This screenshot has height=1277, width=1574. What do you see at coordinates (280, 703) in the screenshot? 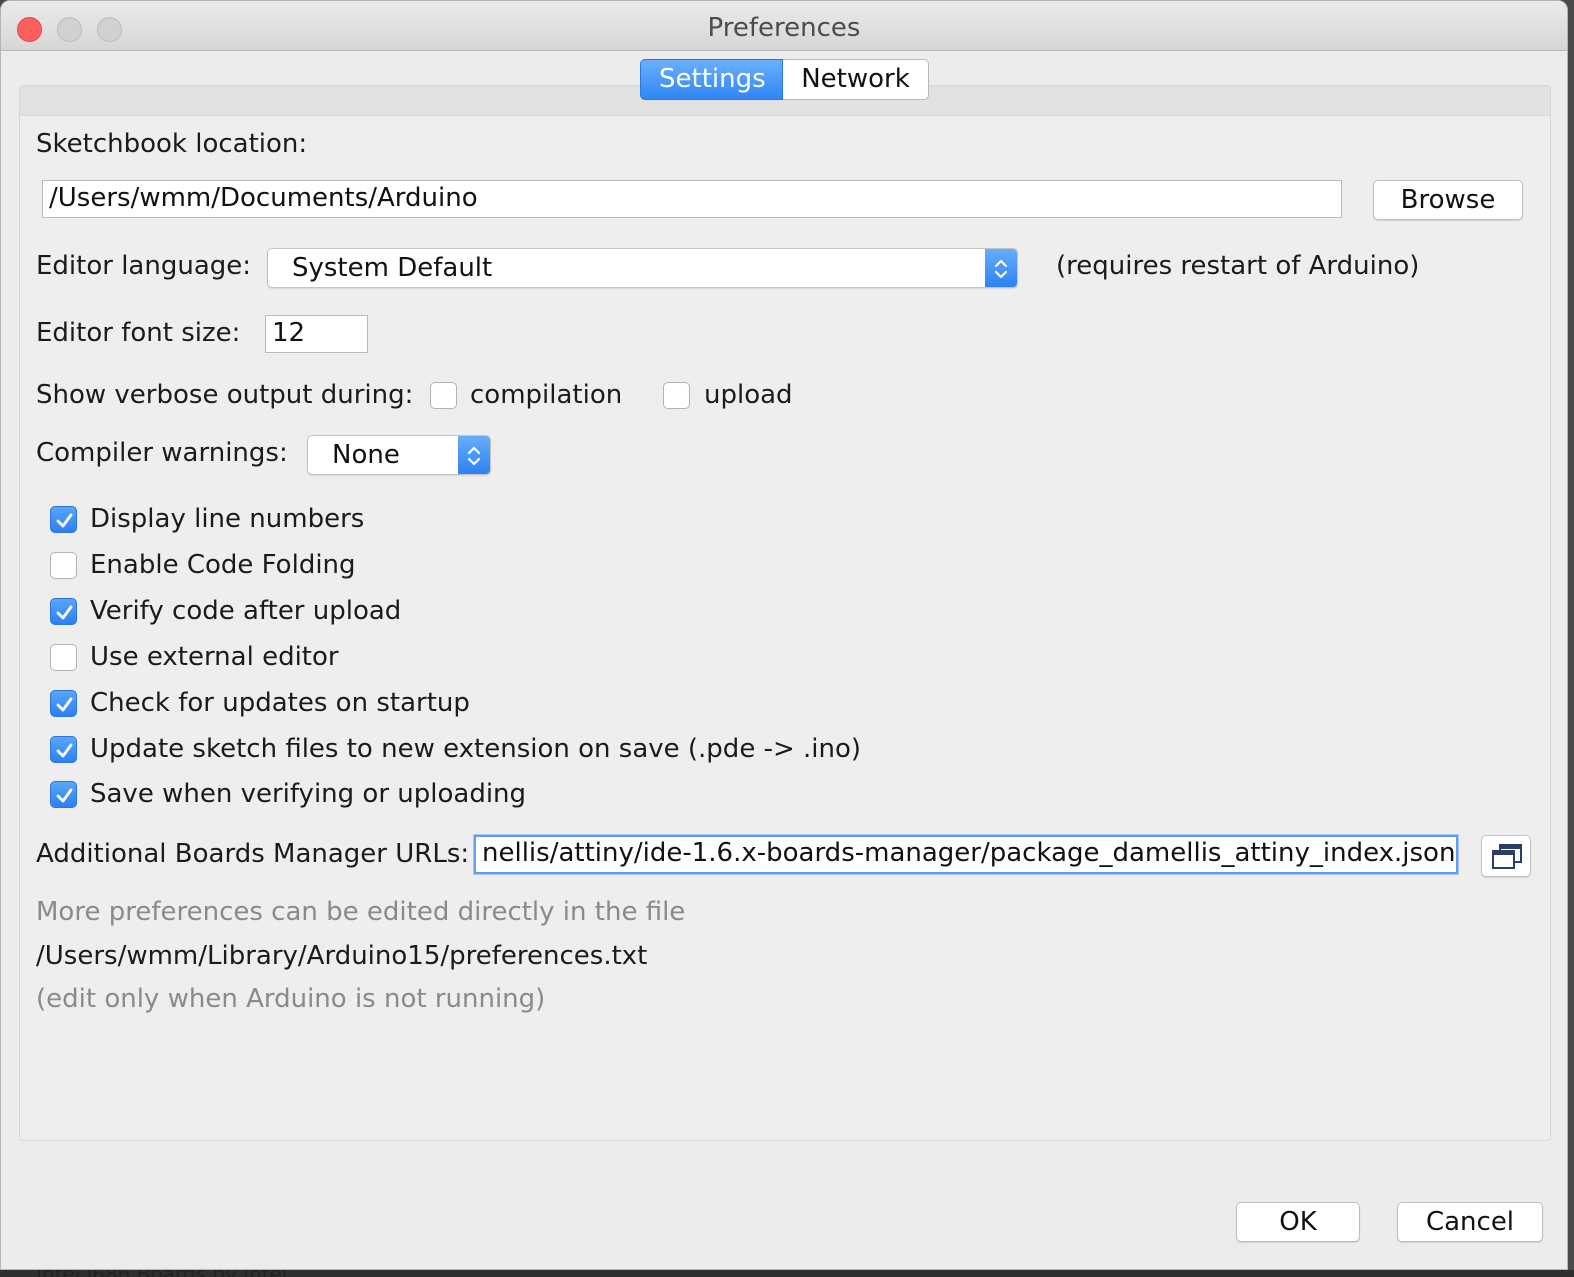
I see `check-updates-label: Check for updates on startup` at bounding box center [280, 703].